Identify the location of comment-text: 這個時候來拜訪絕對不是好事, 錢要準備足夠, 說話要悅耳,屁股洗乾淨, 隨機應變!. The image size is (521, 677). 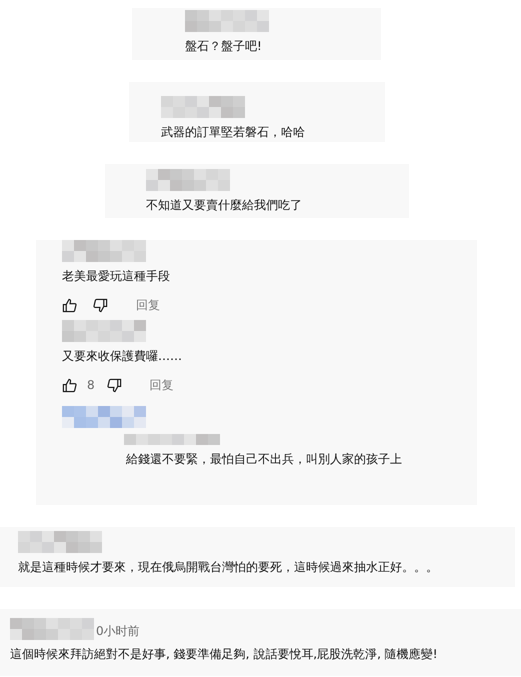
(224, 654).